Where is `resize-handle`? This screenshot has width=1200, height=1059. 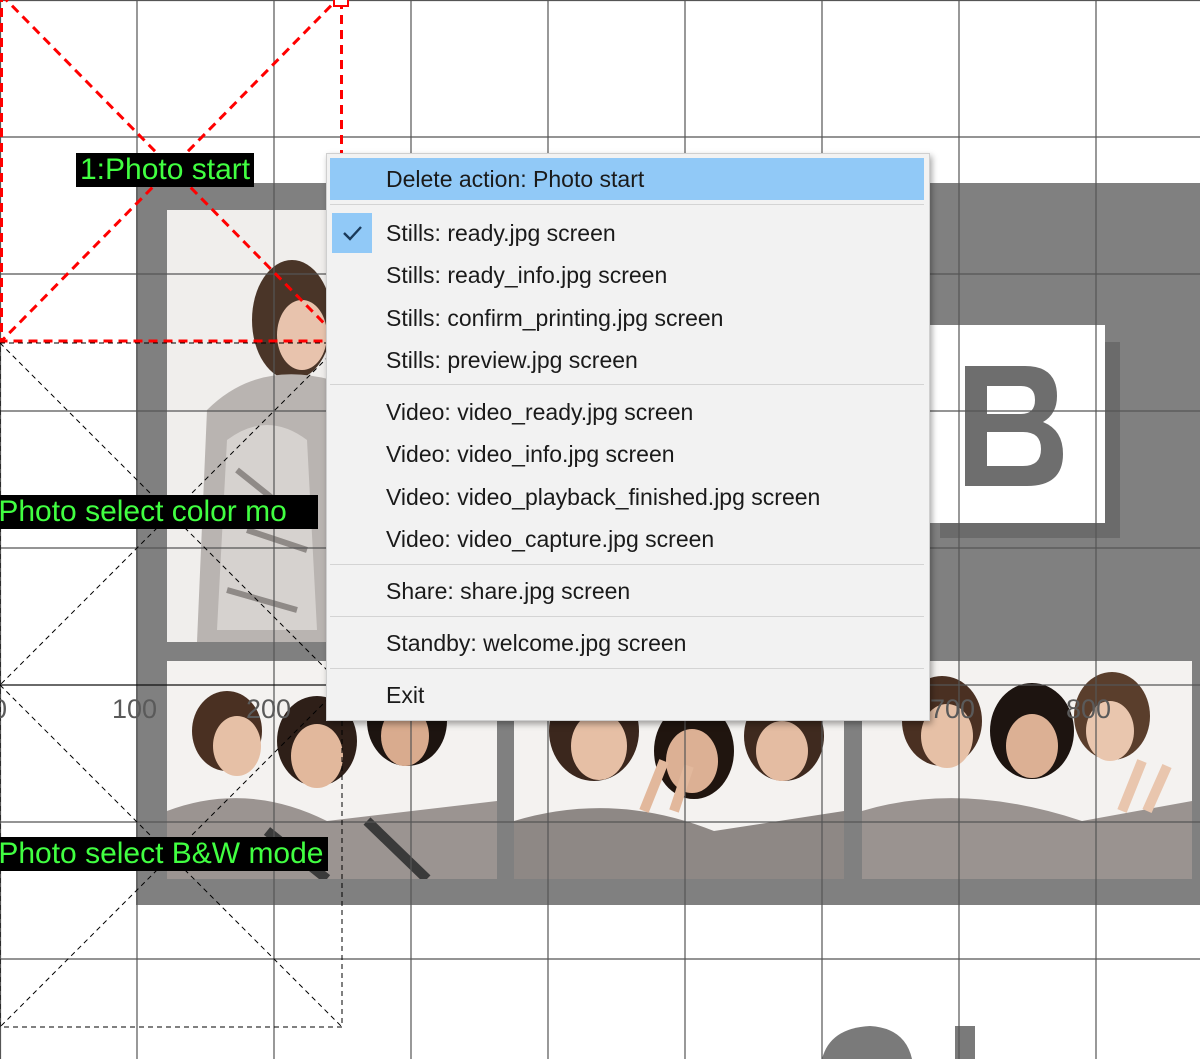 resize-handle is located at coordinates (341, 3).